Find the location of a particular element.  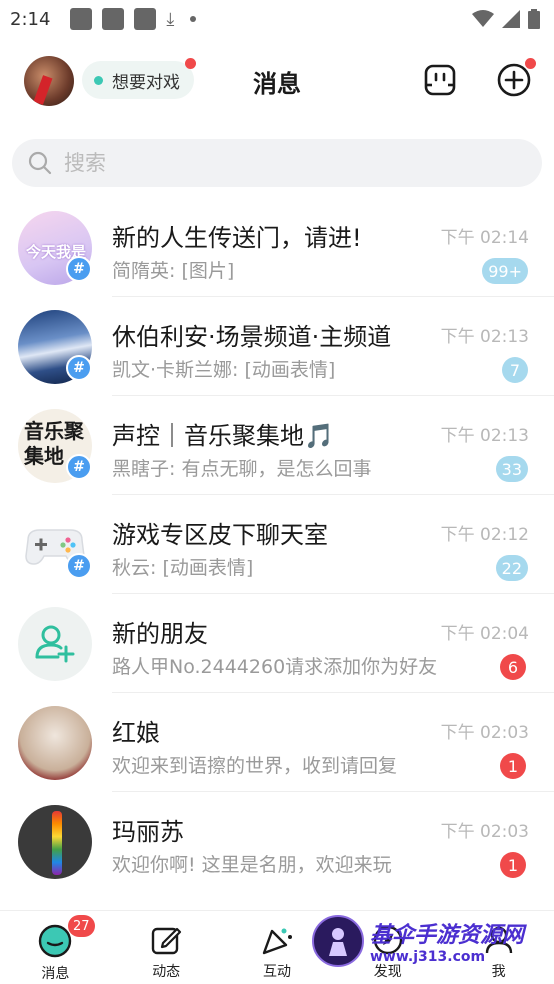

search-icon is located at coordinates (40, 163).